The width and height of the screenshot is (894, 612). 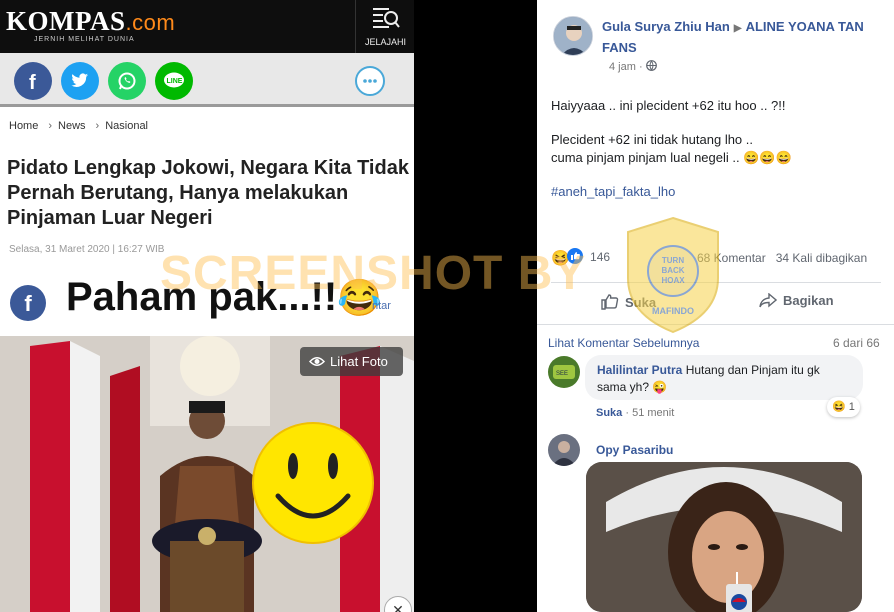 What do you see at coordinates (359, 361) in the screenshot?
I see `view-photo-label: Lihat Foto` at bounding box center [359, 361].